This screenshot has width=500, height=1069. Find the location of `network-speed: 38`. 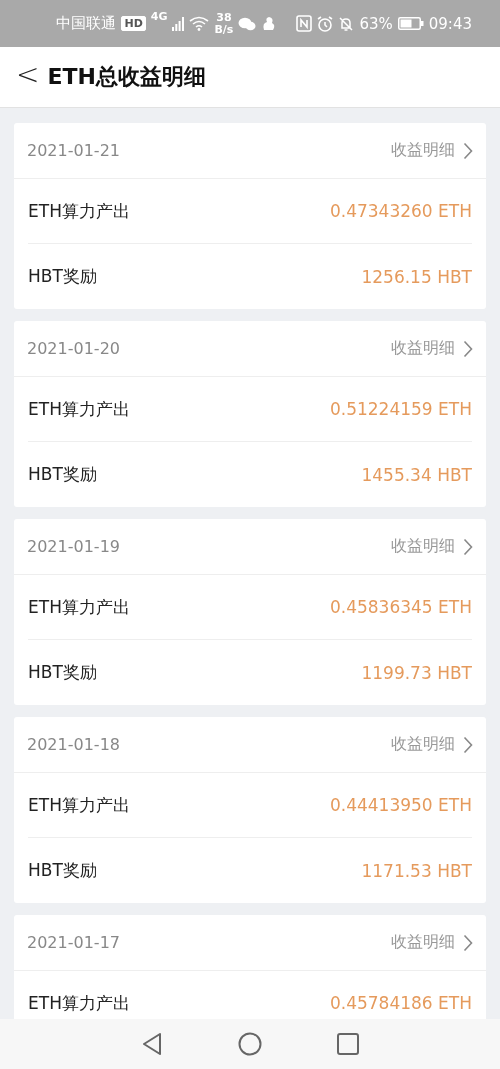

network-speed: 38 is located at coordinates (224, 17).